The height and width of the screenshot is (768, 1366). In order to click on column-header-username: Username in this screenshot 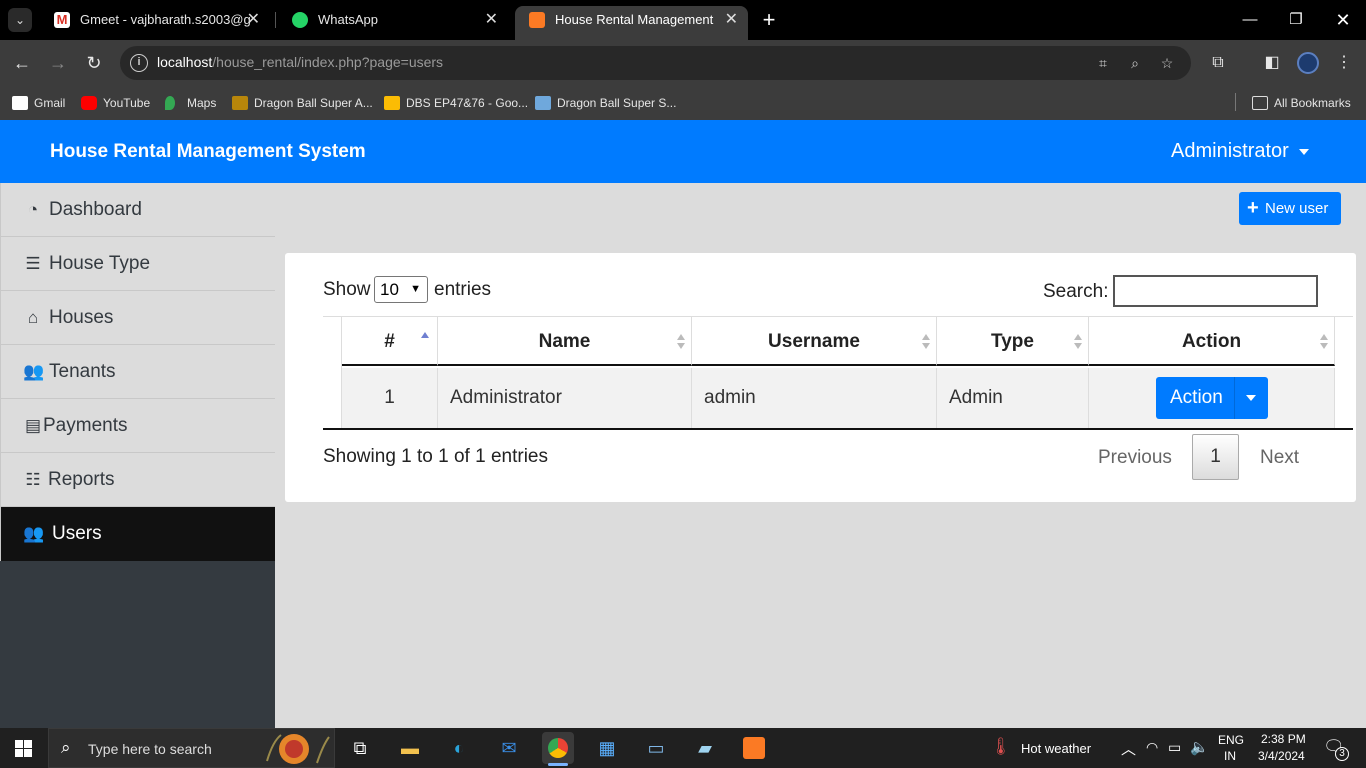, I will do `click(814, 341)`.